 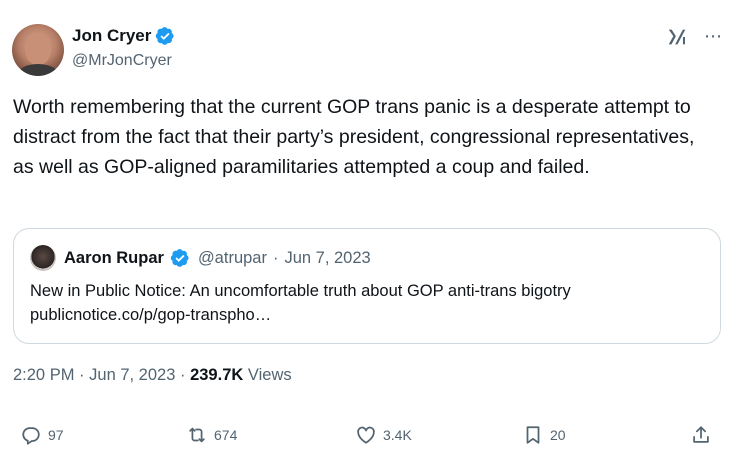 I want to click on tweet-date: Jun 7, 2023, so click(x=132, y=375).